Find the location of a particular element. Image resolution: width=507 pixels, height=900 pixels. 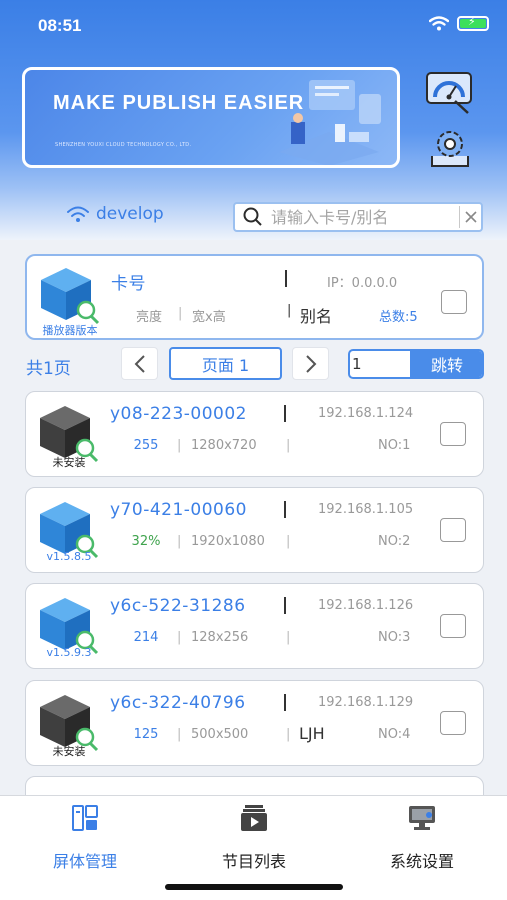

device-ip: 192.168.1.126 is located at coordinates (366, 605).